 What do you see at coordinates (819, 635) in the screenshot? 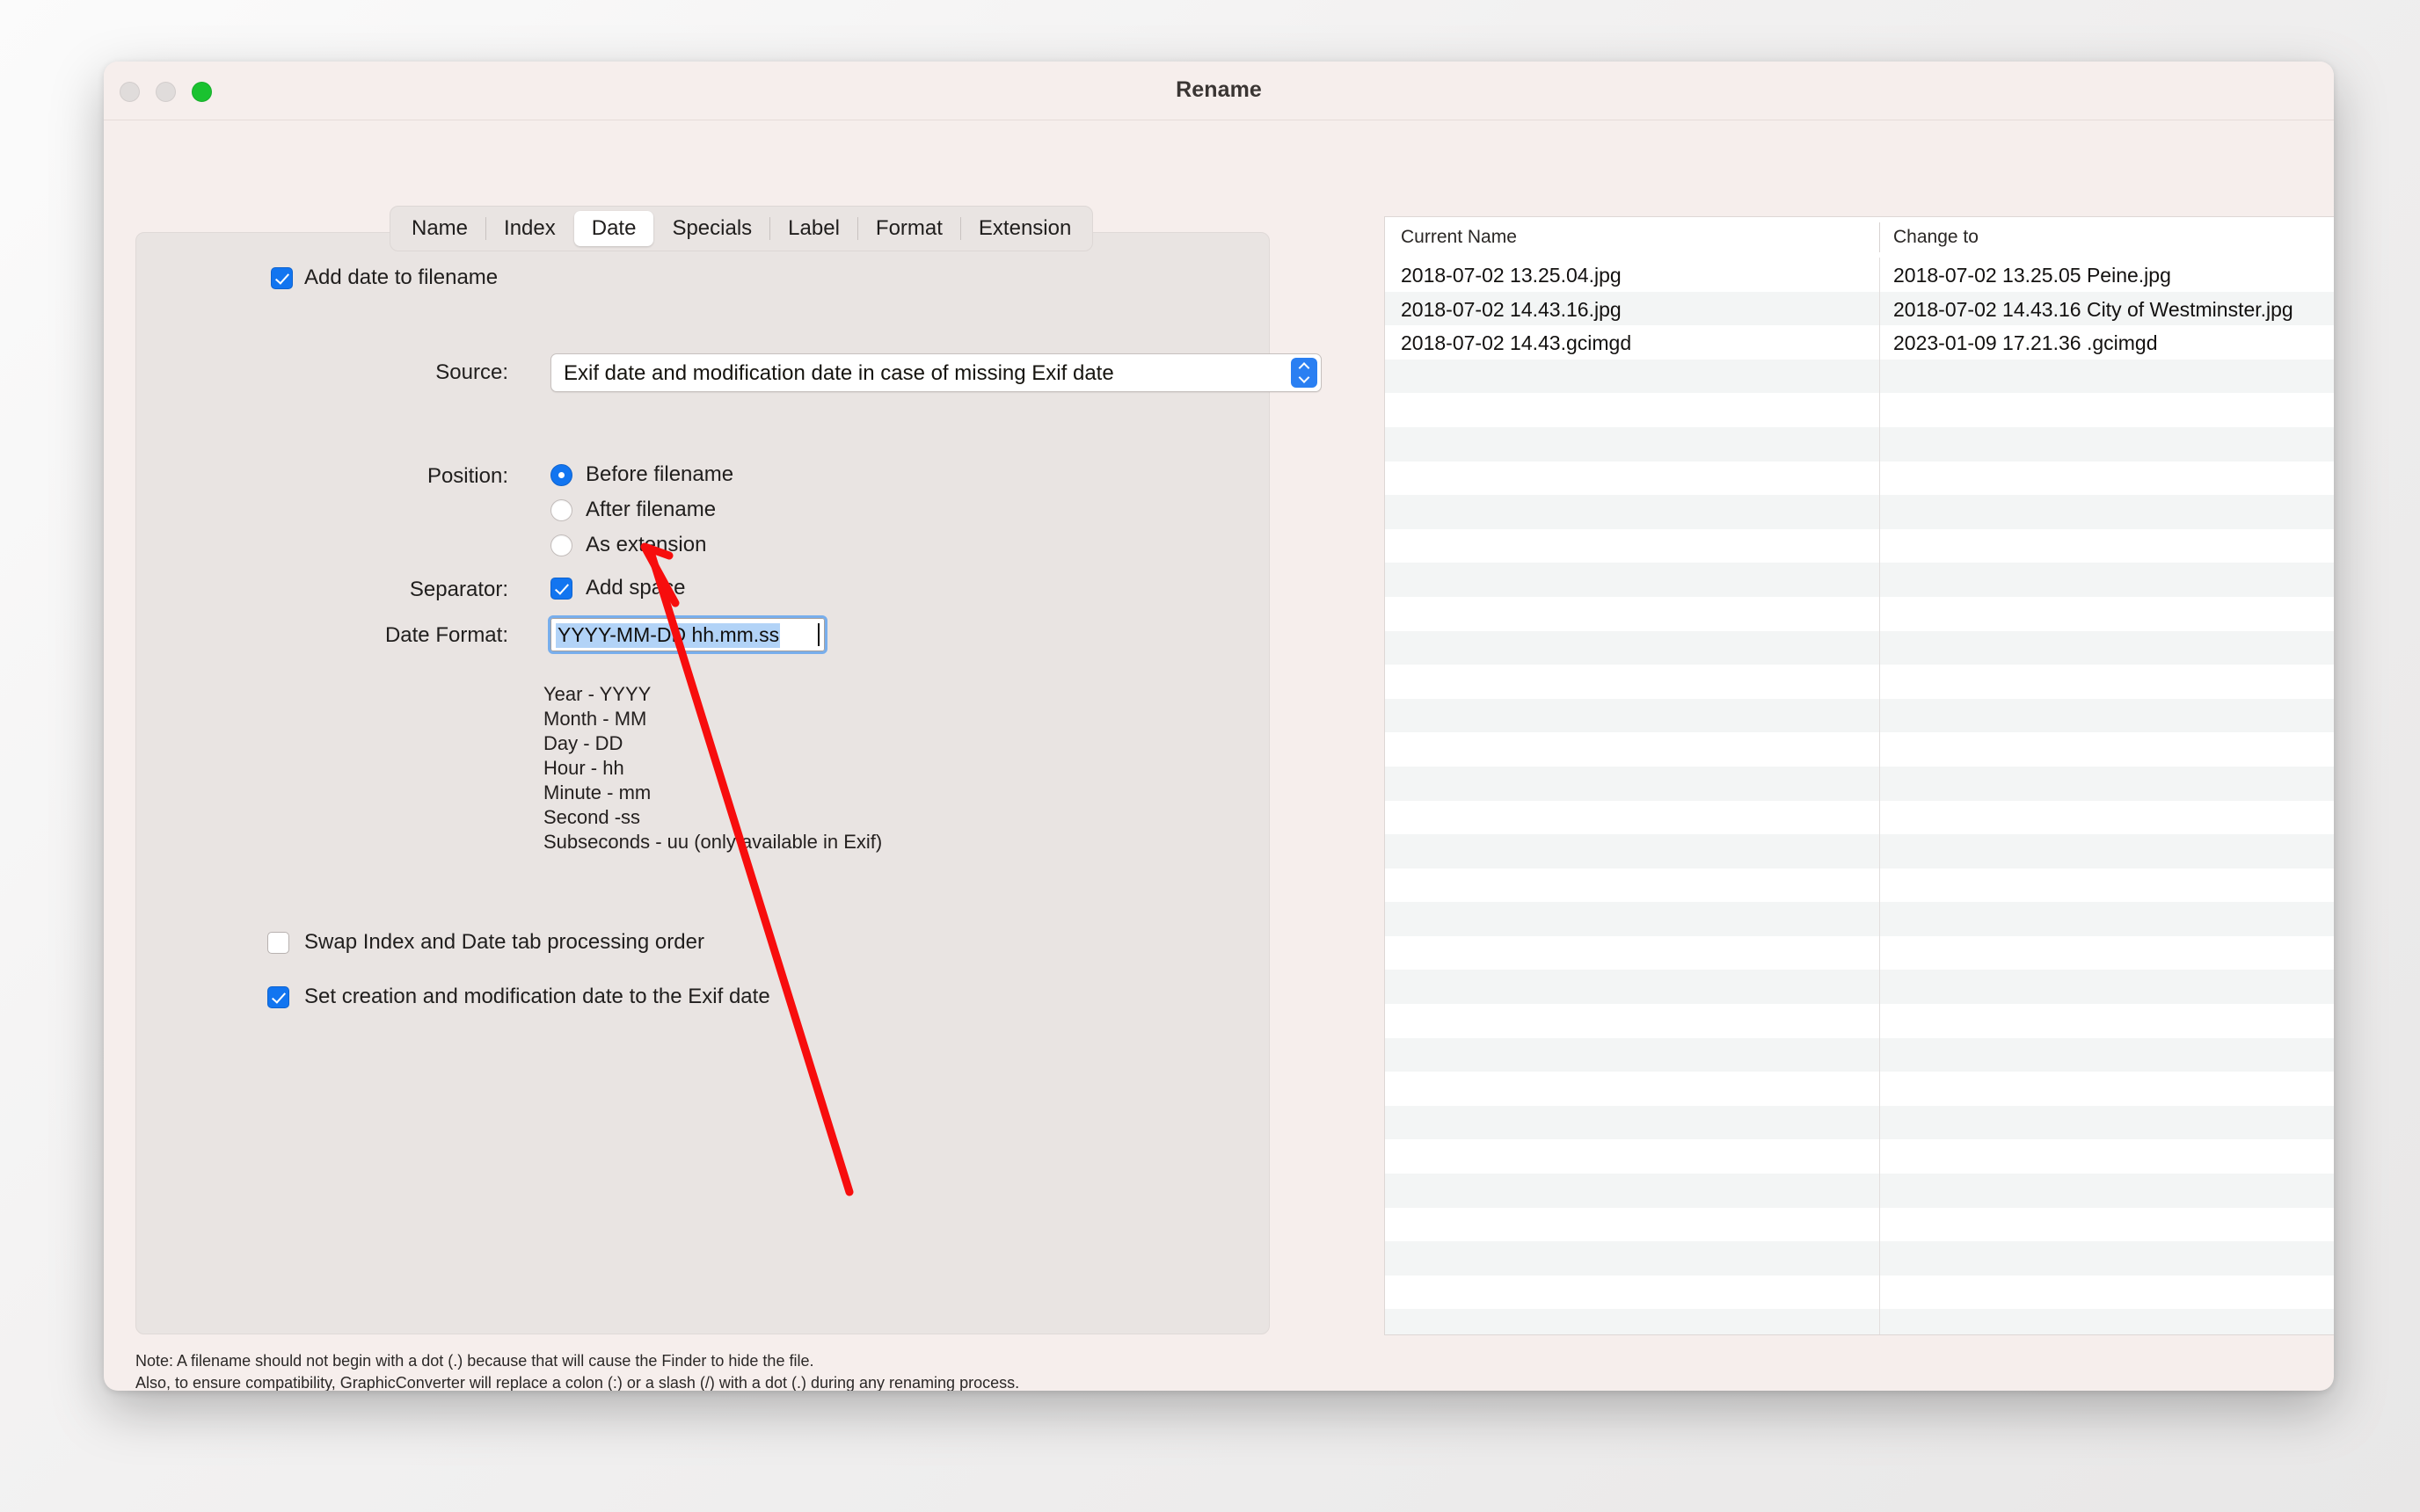
I see `text-caret` at bounding box center [819, 635].